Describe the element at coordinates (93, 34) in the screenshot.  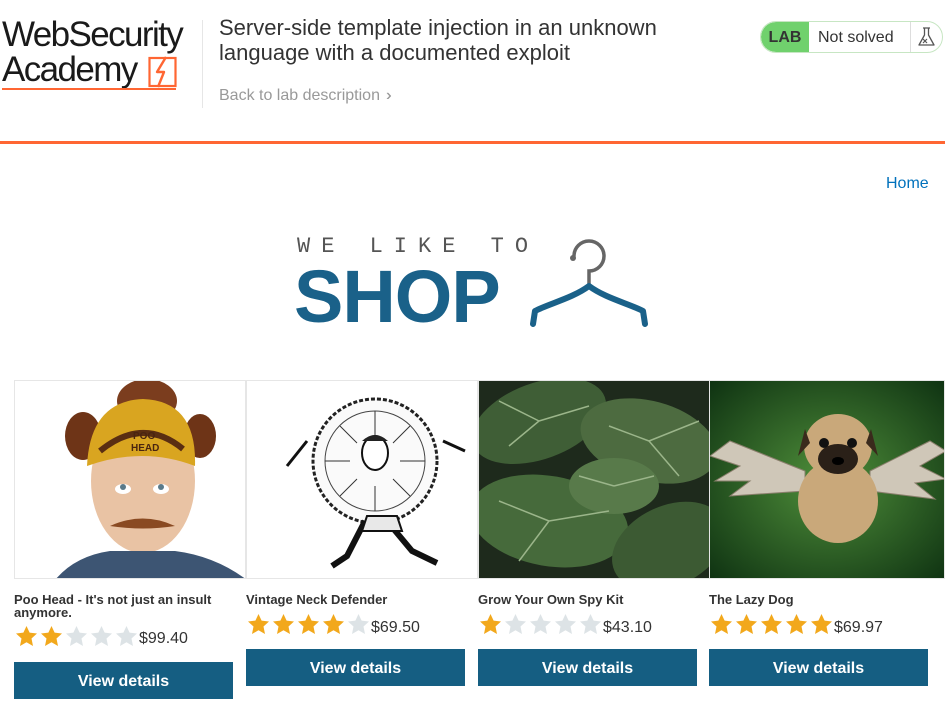
I see `logo-text-line1: WebSecurity` at that location.